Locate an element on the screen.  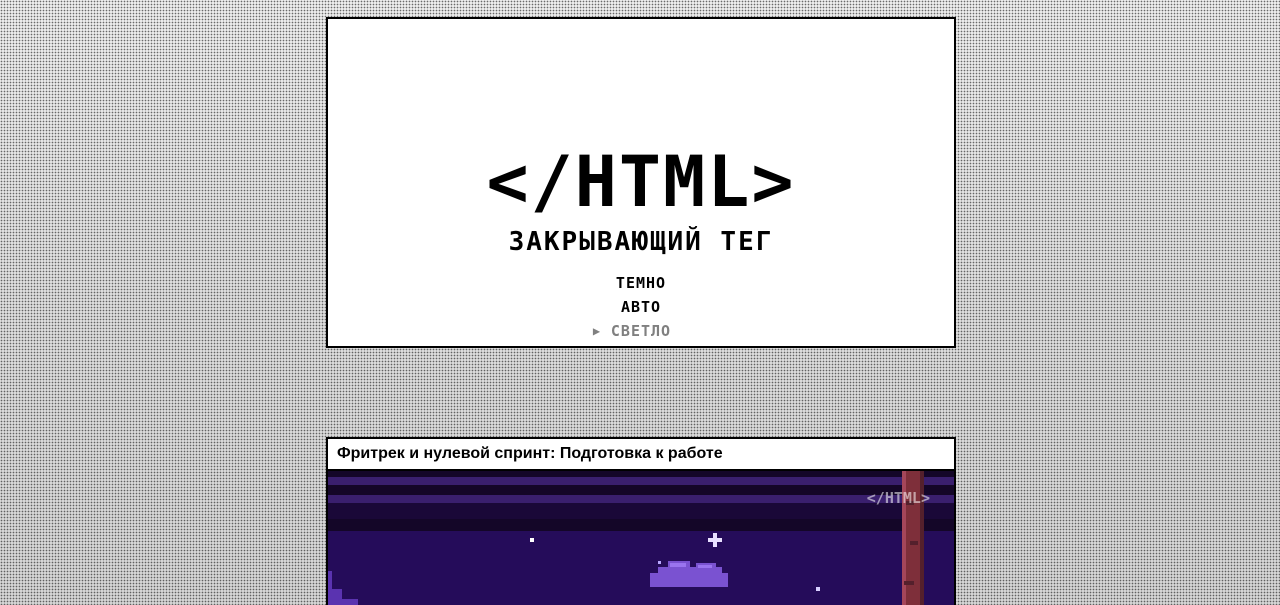
theme-option-light: ▶ СВЕТЛО is located at coordinates (641, 331).